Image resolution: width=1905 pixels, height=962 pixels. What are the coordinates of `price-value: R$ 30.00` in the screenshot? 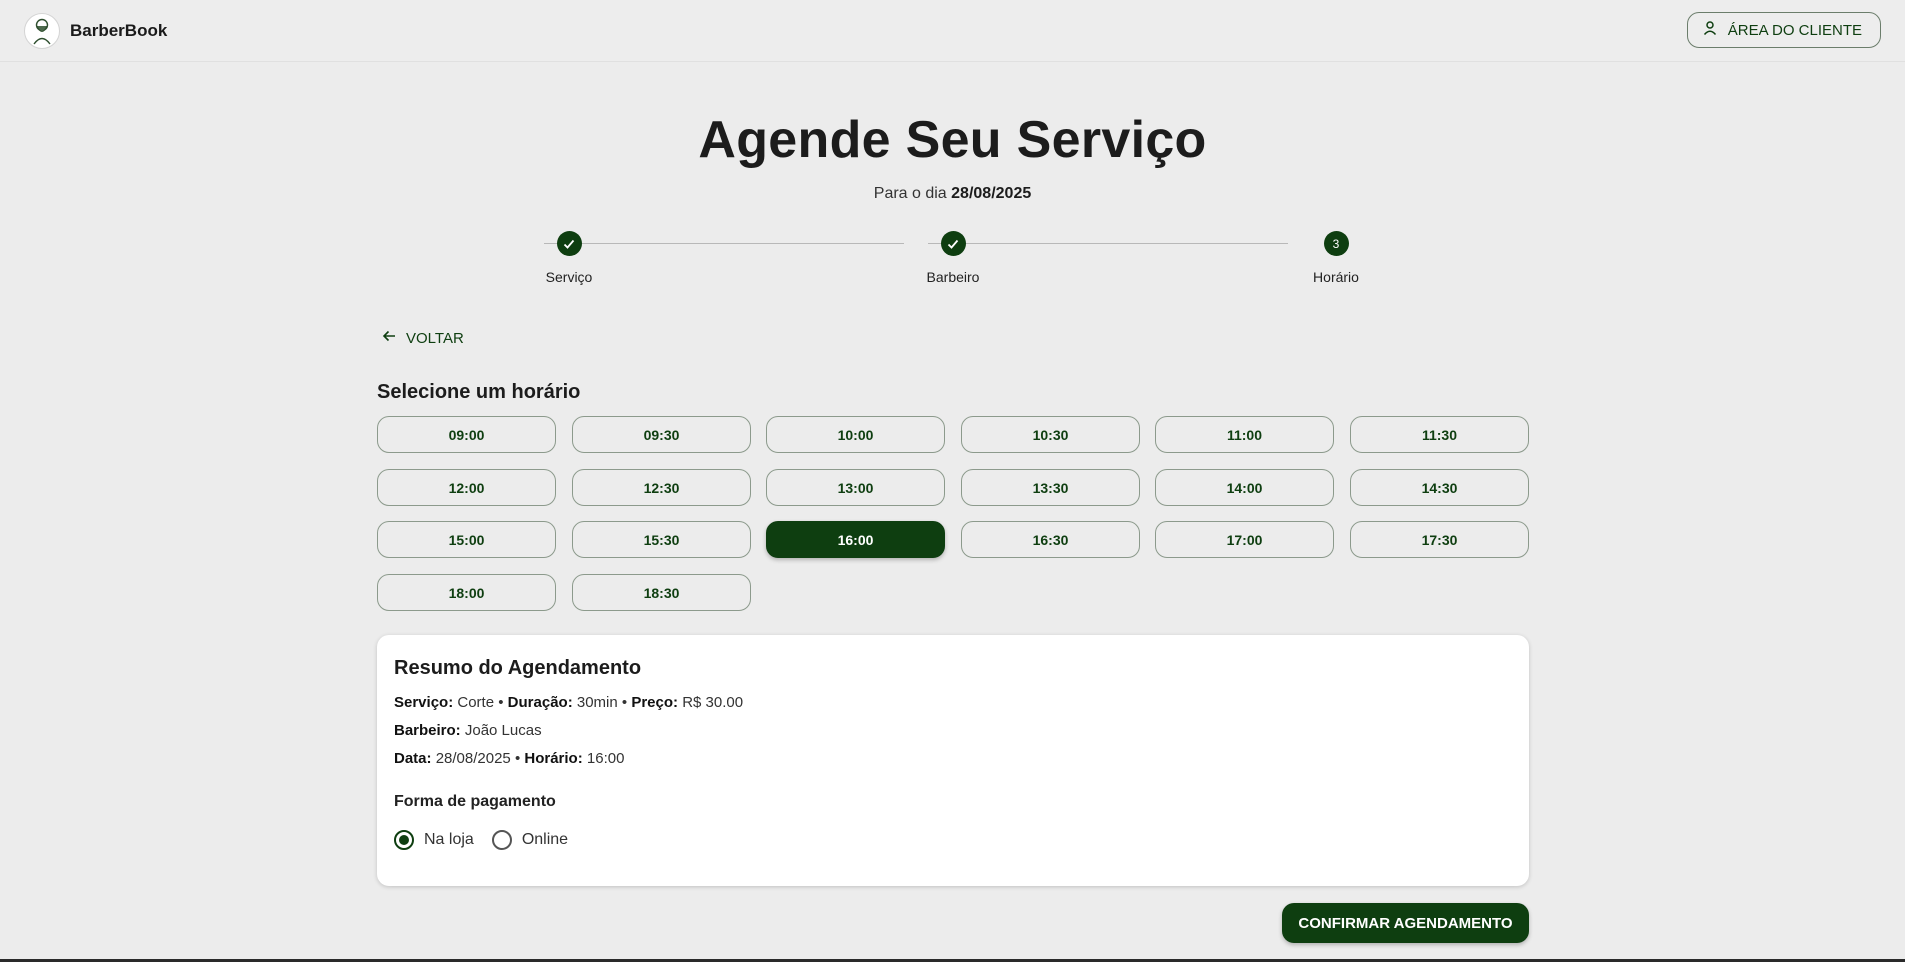 It's located at (713, 702).